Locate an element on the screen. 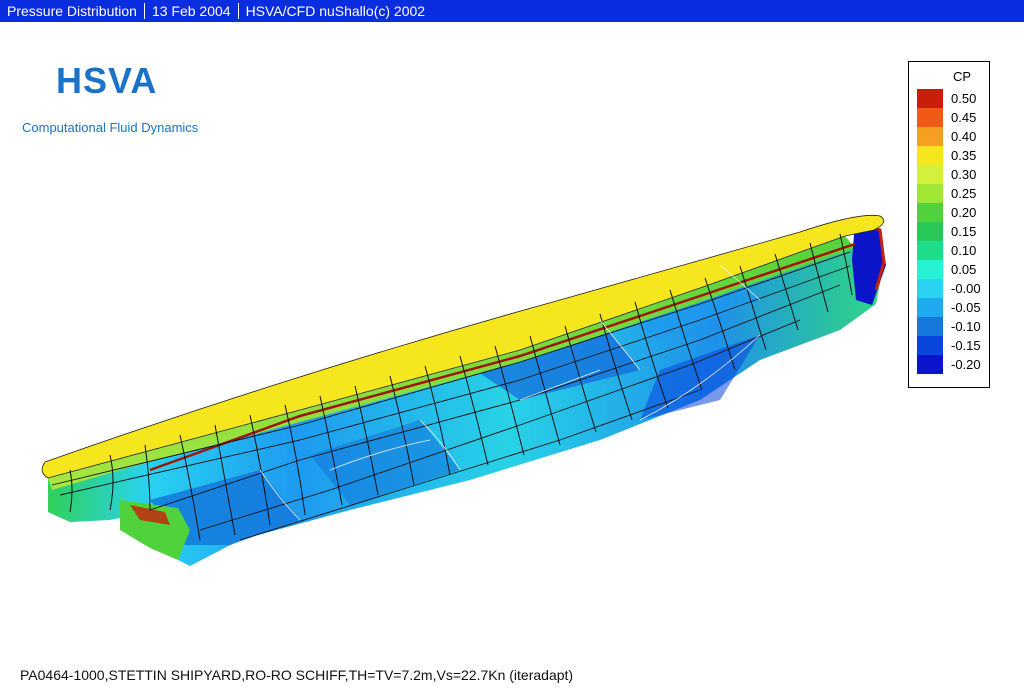 The image size is (1024, 692). legend-entry: 0.50 is located at coordinates (949, 98).